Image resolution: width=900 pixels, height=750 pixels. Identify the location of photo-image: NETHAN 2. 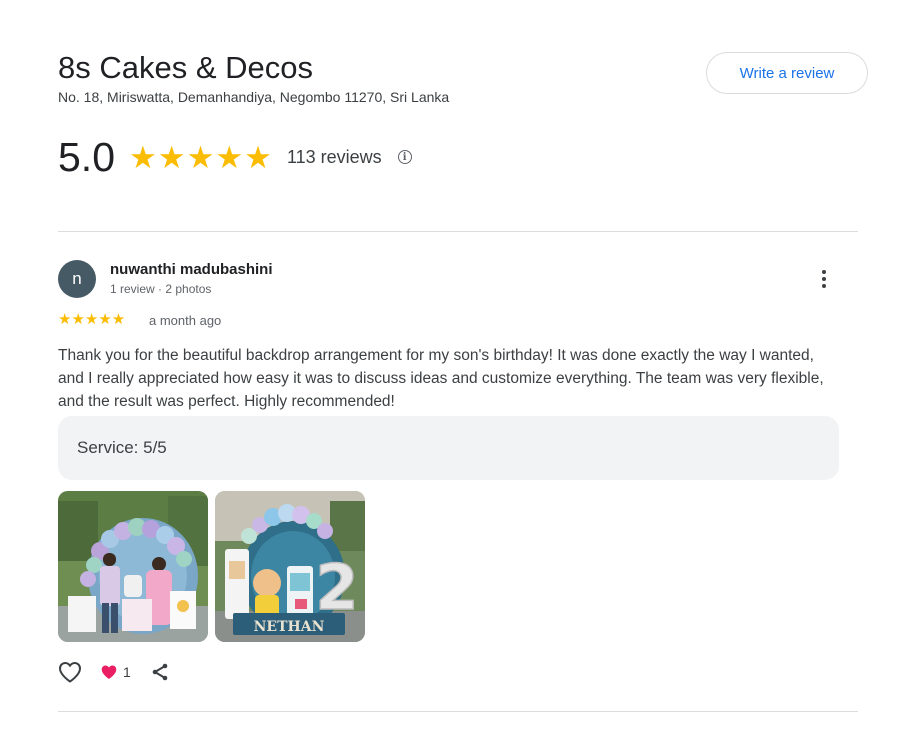
(290, 566).